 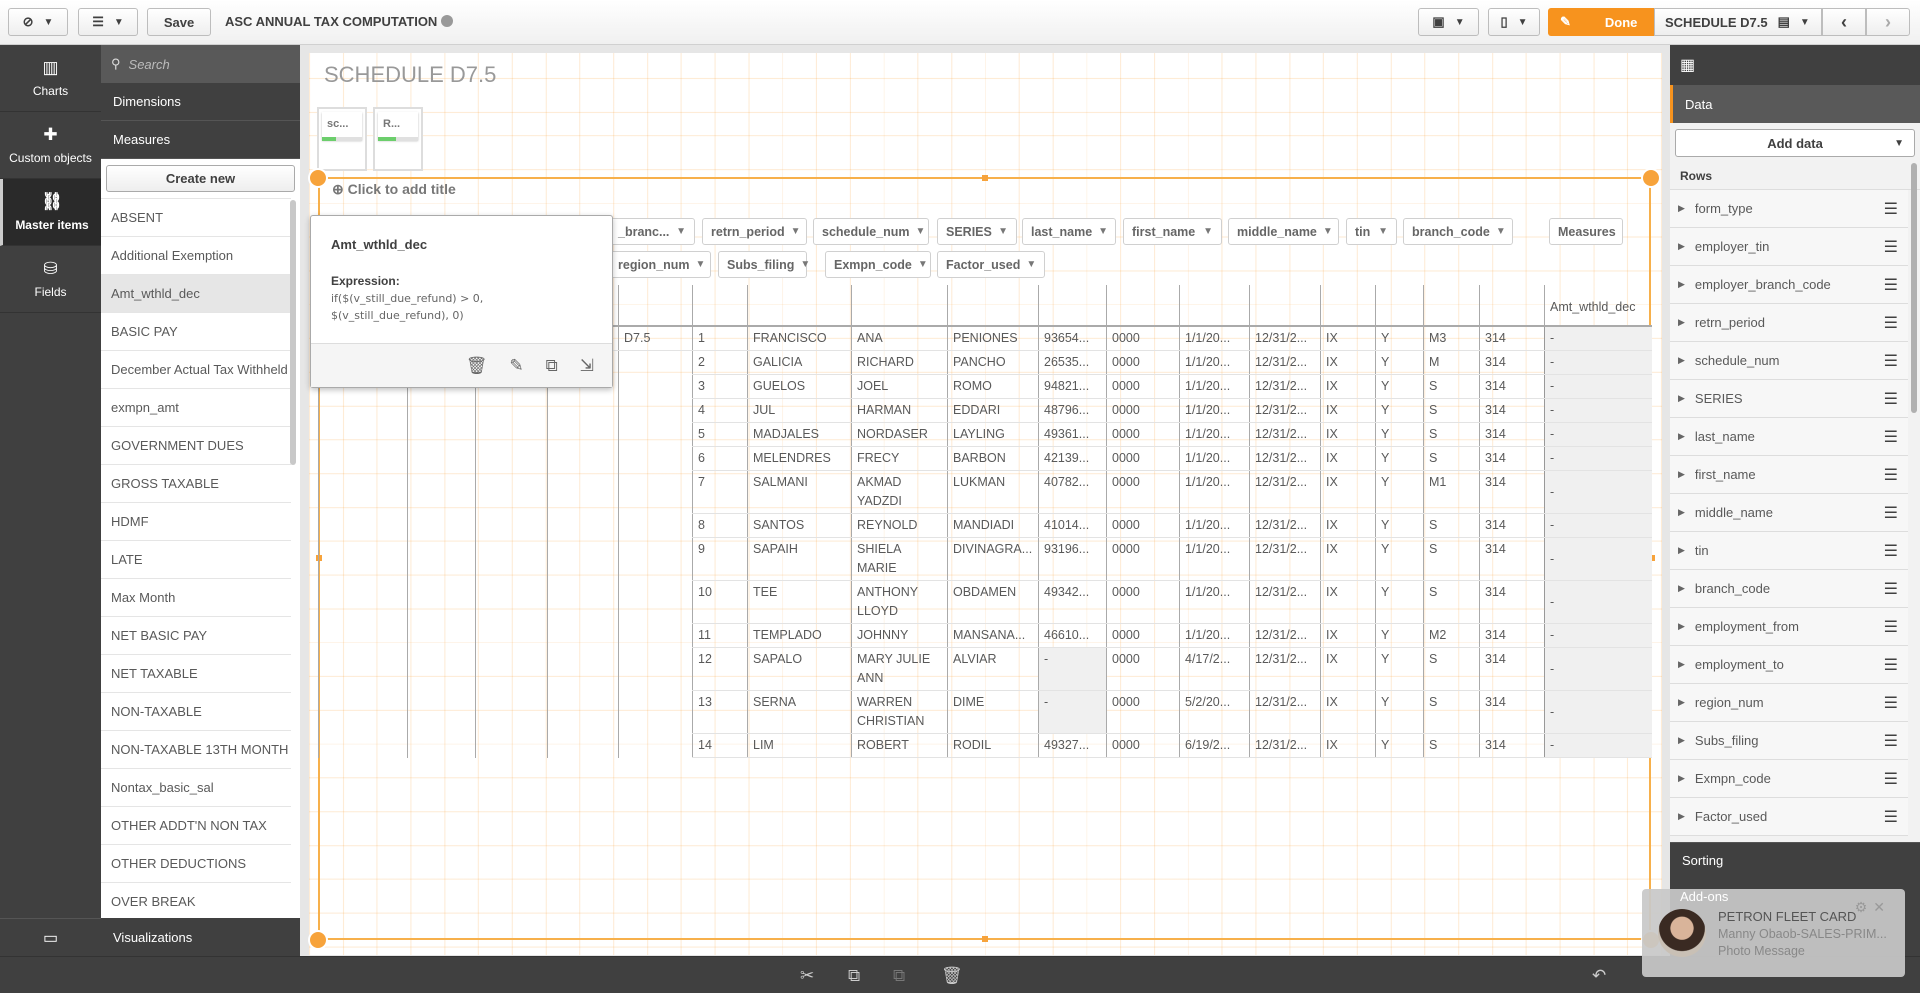 I want to click on table-cell: GUELOS, so click(x=799, y=386).